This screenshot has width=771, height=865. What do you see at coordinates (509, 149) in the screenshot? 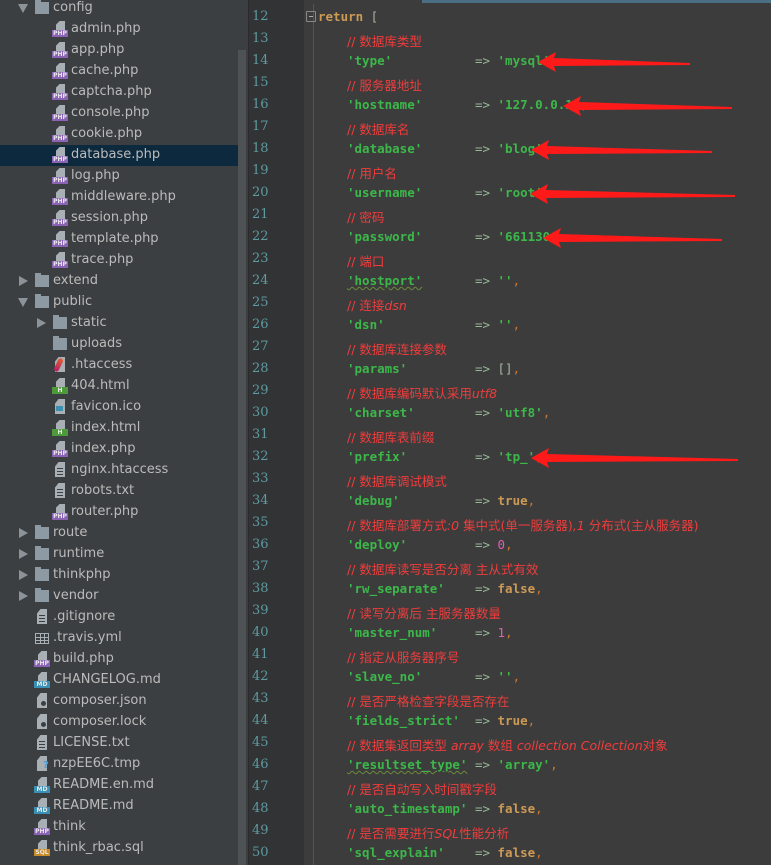
I see `code-line: 18 'database' => 'blog',` at bounding box center [509, 149].